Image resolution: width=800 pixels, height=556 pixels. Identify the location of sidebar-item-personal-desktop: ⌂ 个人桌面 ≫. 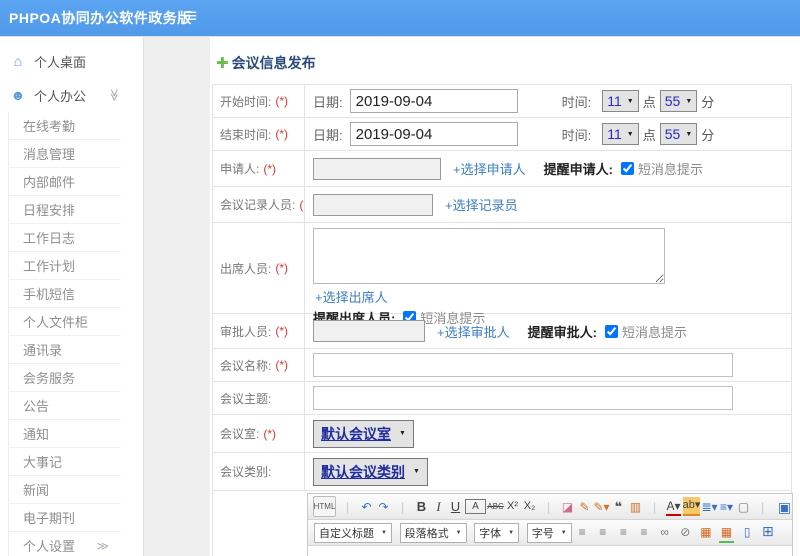
(71, 61).